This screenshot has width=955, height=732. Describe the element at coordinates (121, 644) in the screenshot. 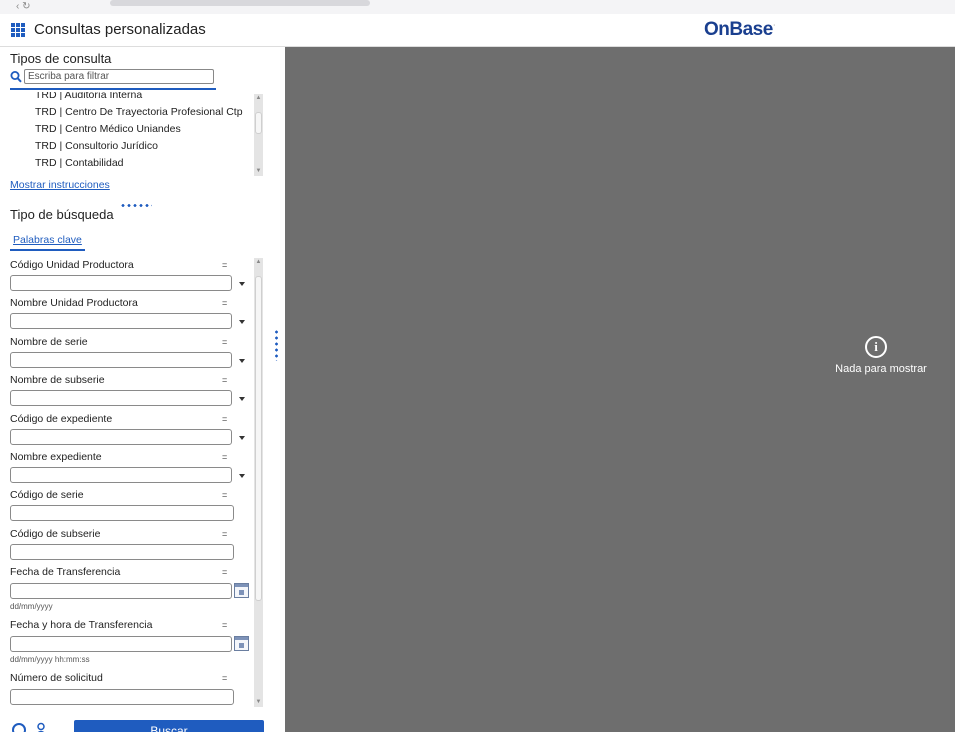

I see `transfer-datetime-input` at that location.